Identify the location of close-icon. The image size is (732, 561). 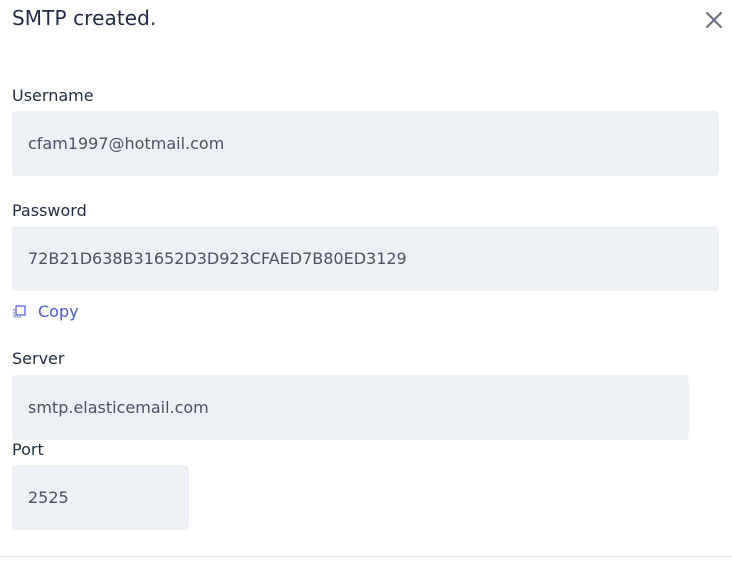
(714, 20).